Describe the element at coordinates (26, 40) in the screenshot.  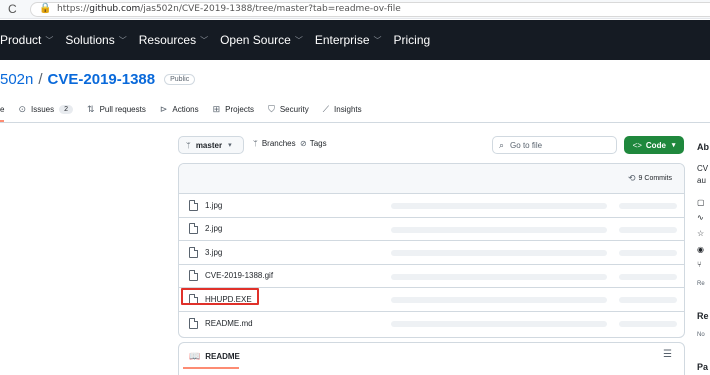
I see `nav-product: Product ﹀` at that location.